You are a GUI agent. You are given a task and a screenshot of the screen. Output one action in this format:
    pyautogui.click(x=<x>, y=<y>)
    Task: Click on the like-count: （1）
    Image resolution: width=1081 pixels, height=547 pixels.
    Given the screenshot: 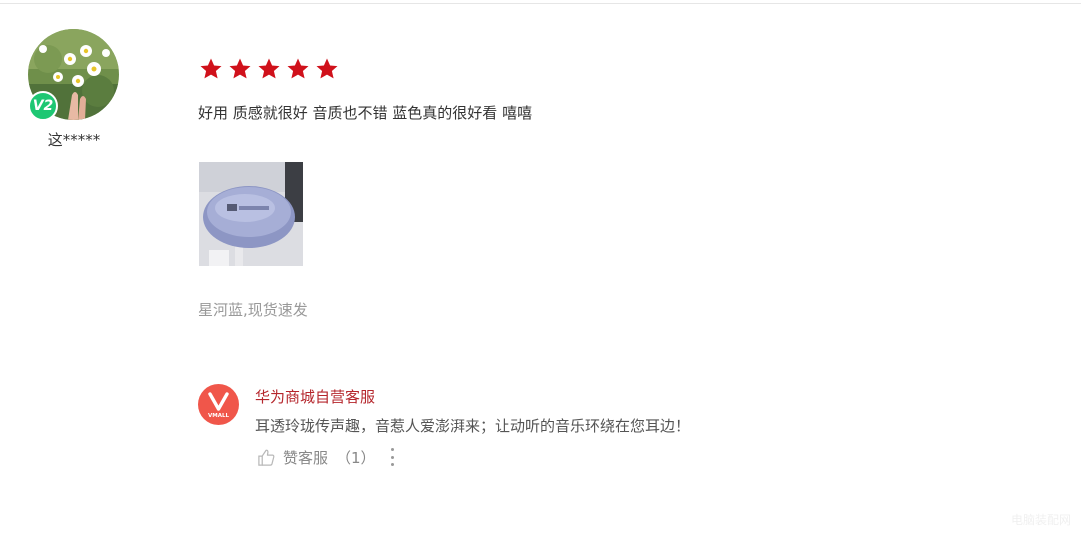 What is the action you would take?
    pyautogui.click(x=356, y=457)
    